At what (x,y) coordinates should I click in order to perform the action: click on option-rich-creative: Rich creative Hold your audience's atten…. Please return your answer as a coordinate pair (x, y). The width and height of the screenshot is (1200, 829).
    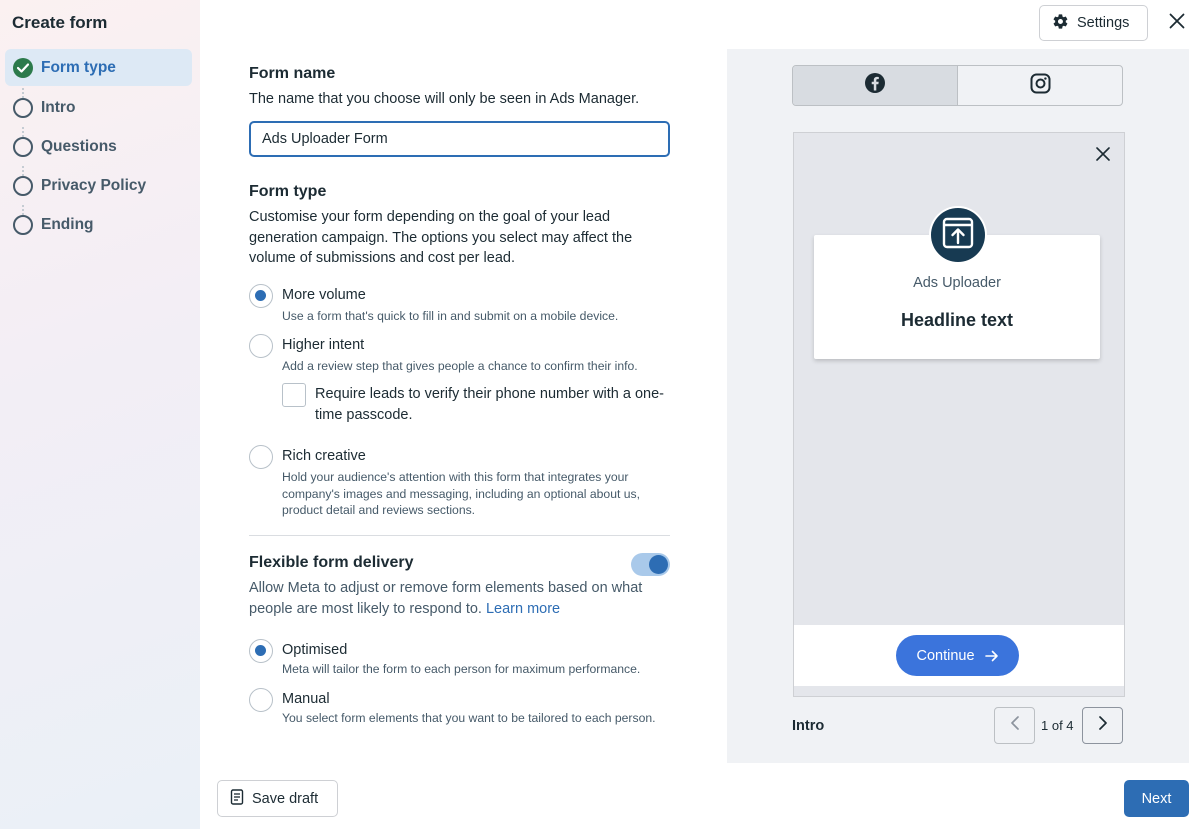
    Looking at the image, I should click on (464, 485).